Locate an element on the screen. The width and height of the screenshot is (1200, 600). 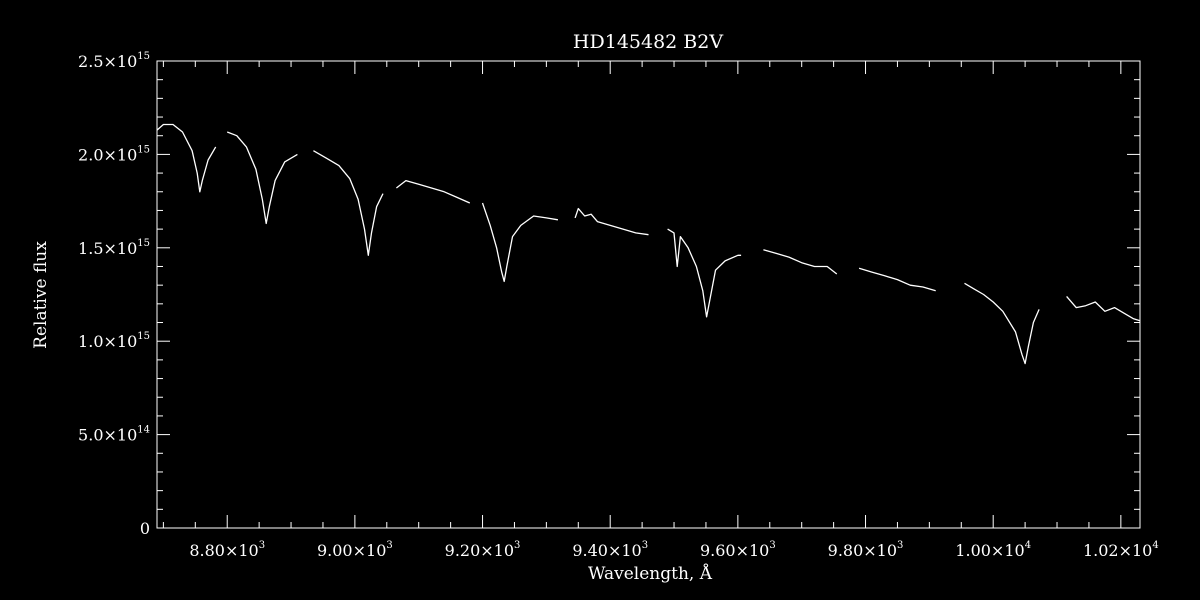
x-tick-label: 9.40×103 is located at coordinates (610, 550).